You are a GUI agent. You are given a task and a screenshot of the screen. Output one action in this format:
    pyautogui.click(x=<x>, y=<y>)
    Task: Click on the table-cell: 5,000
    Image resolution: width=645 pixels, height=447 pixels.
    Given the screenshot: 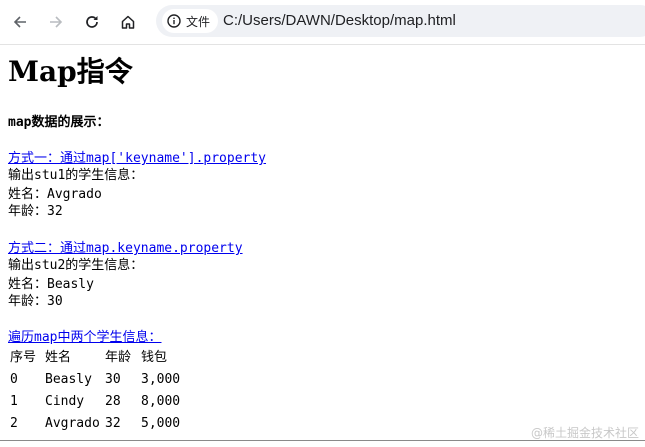 What is the action you would take?
    pyautogui.click(x=161, y=423)
    